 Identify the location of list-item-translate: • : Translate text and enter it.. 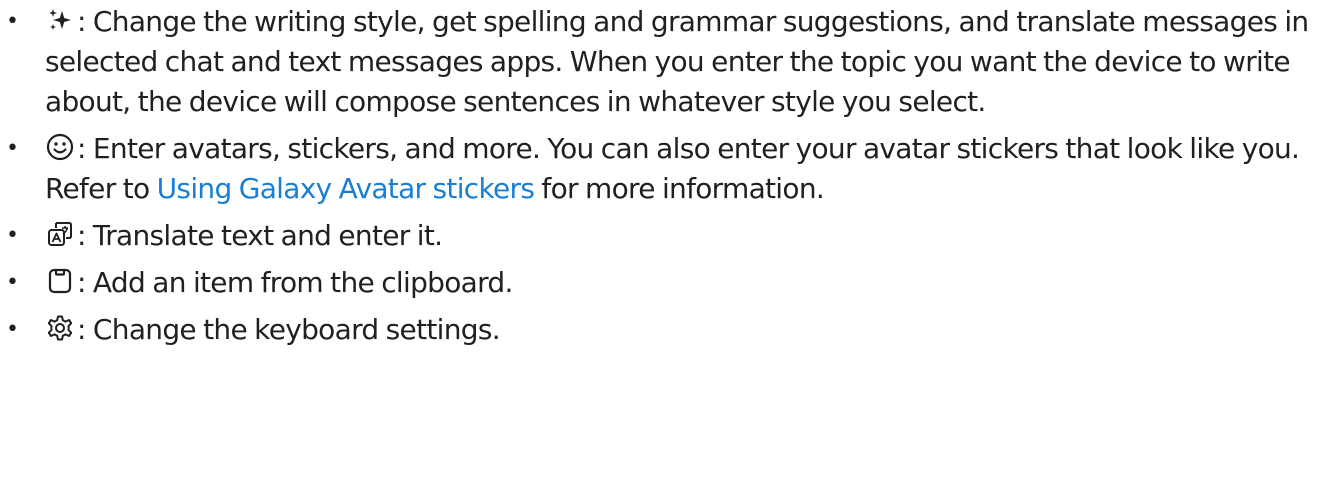
(664, 236).